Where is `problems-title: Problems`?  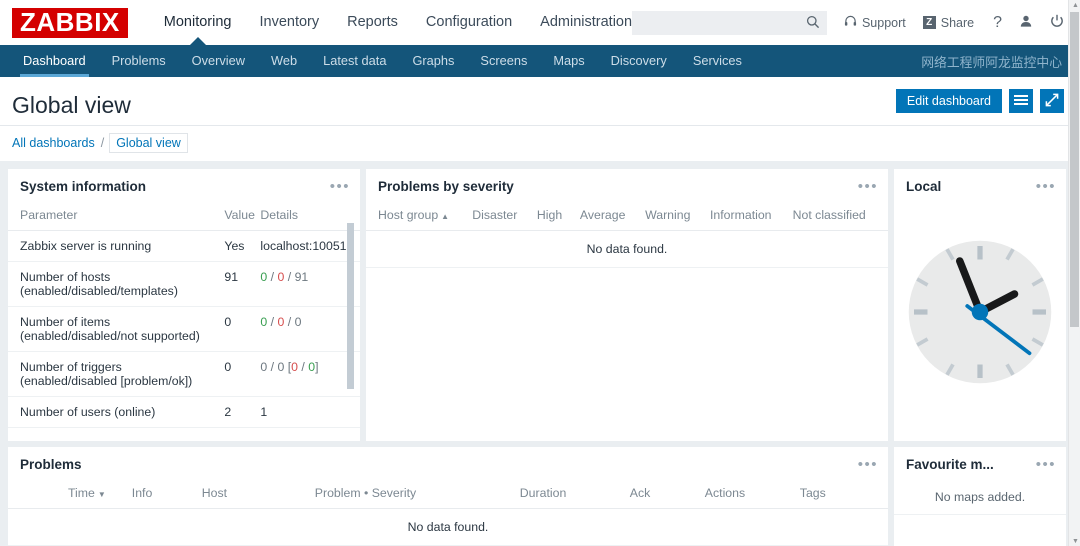 problems-title: Problems is located at coordinates (51, 464).